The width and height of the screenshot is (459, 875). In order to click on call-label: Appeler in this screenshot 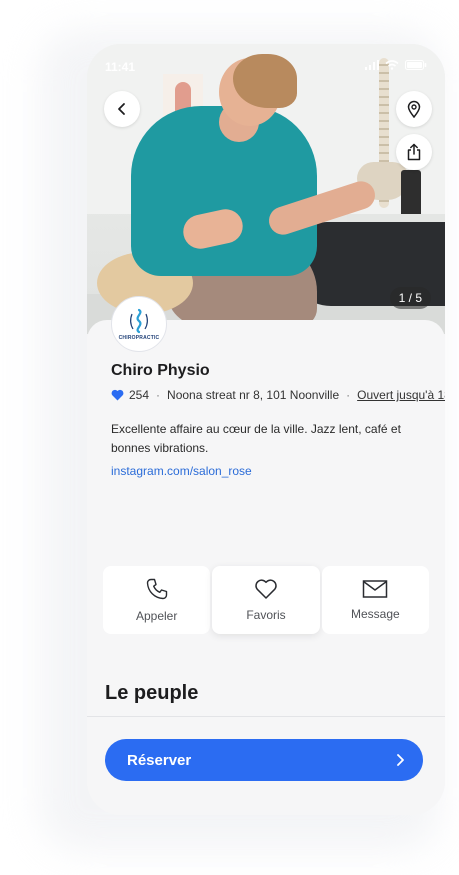, I will do `click(156, 616)`.